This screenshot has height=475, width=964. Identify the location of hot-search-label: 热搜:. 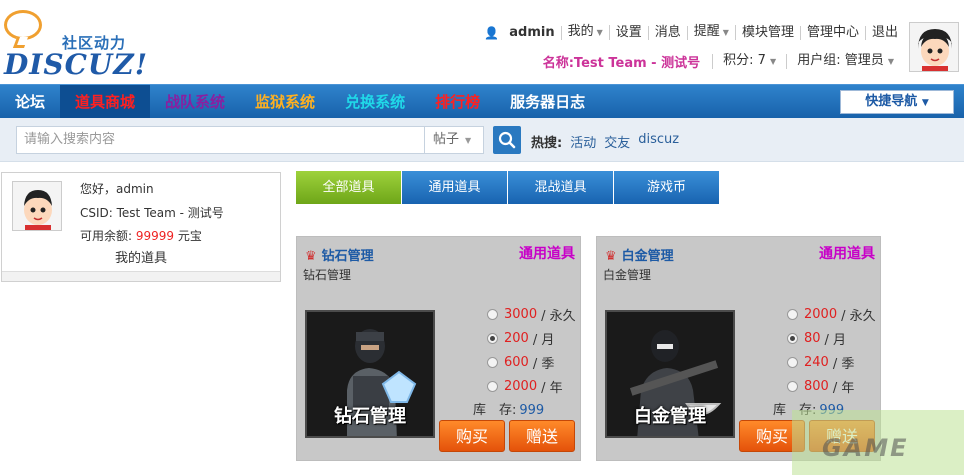
(547, 143).